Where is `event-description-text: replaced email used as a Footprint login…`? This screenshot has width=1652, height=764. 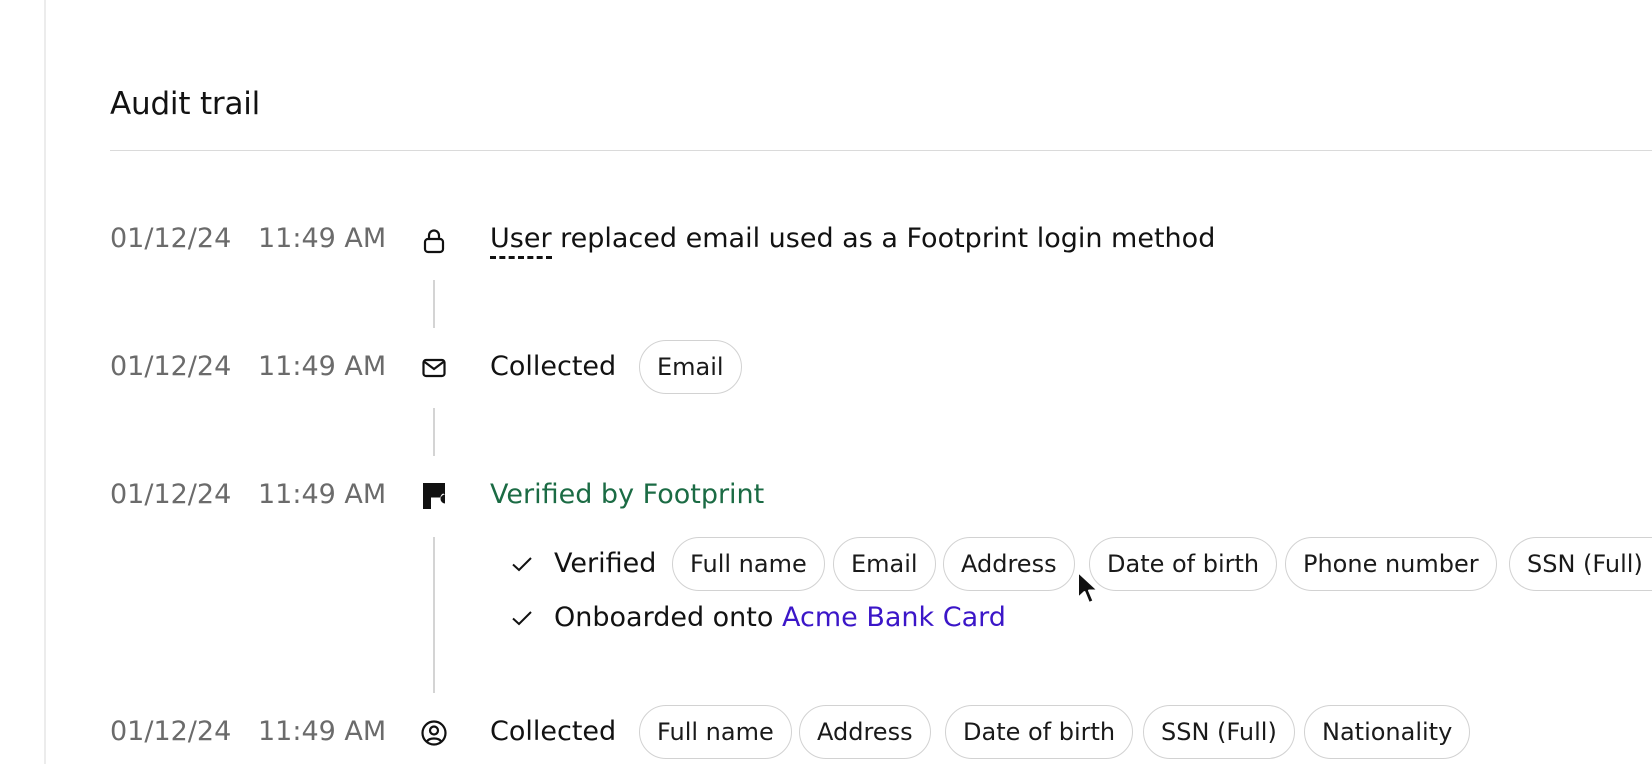 event-description-text: replaced email used as a Footprint login… is located at coordinates (883, 238).